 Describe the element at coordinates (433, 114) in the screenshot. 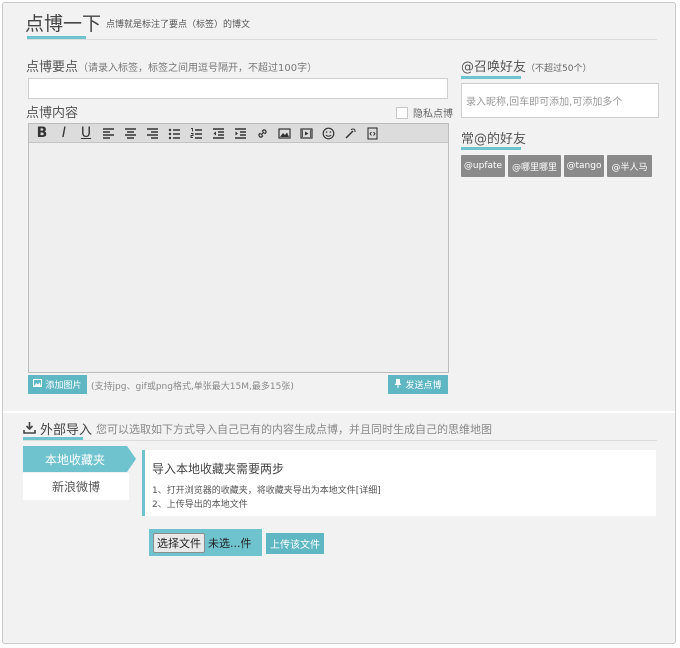

I see `private-label: 隐私点博` at that location.